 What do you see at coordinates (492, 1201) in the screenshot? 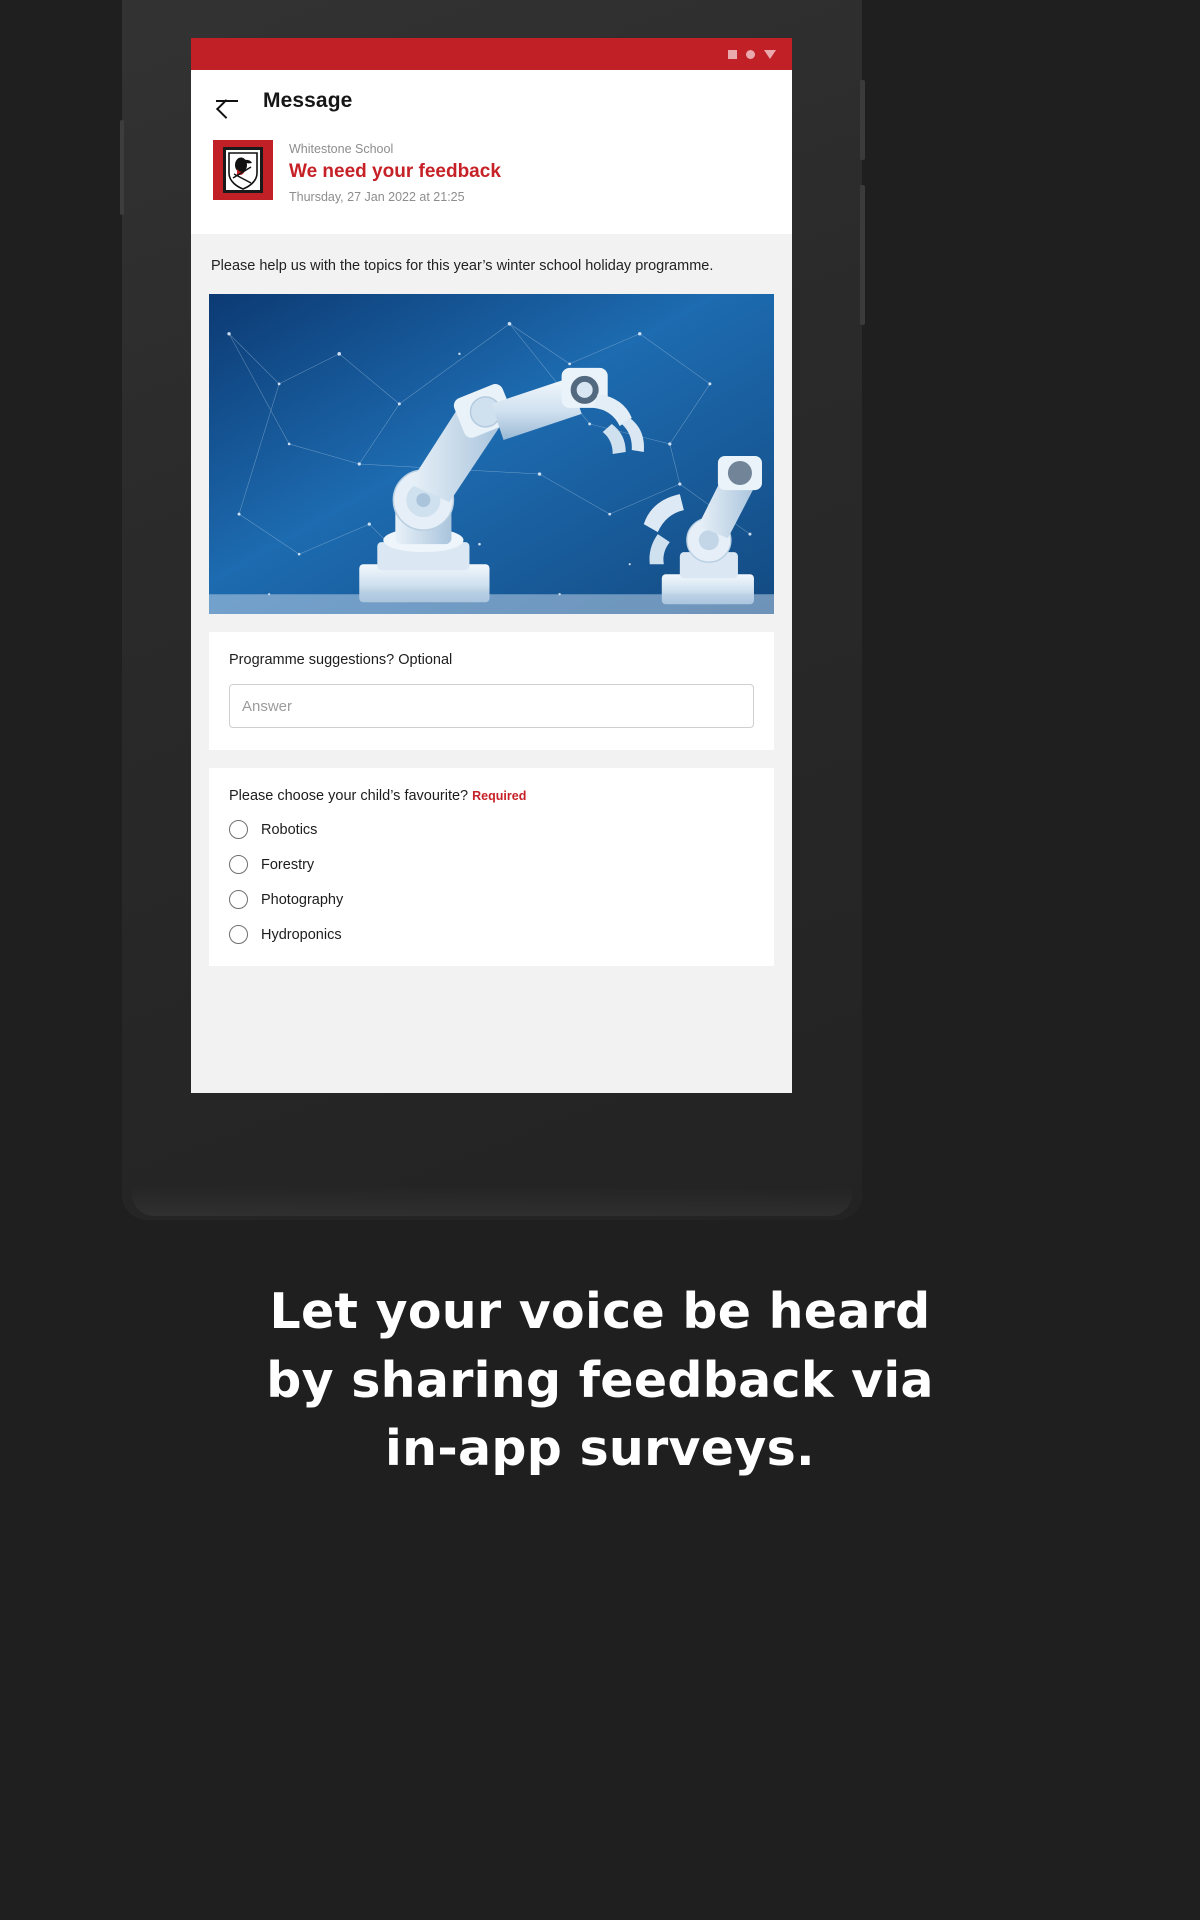
I see `device-bottom-highlight` at bounding box center [492, 1201].